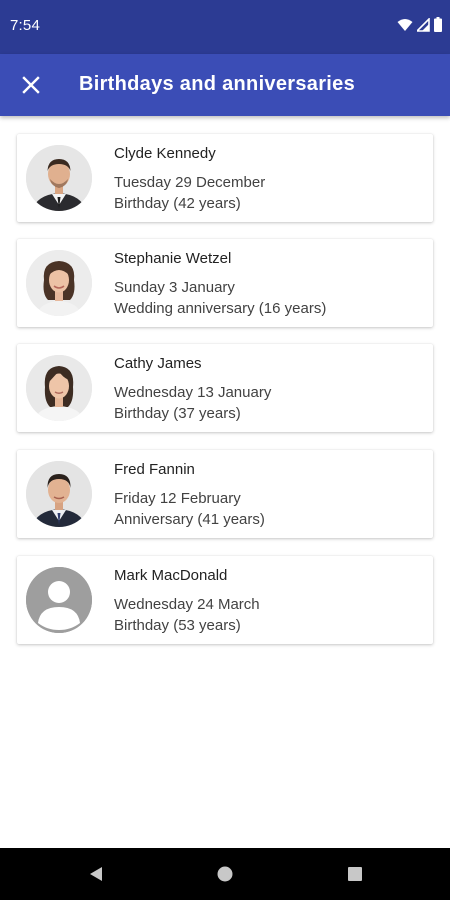 The image size is (450, 900). I want to click on default-avatar-icon, so click(59, 600).